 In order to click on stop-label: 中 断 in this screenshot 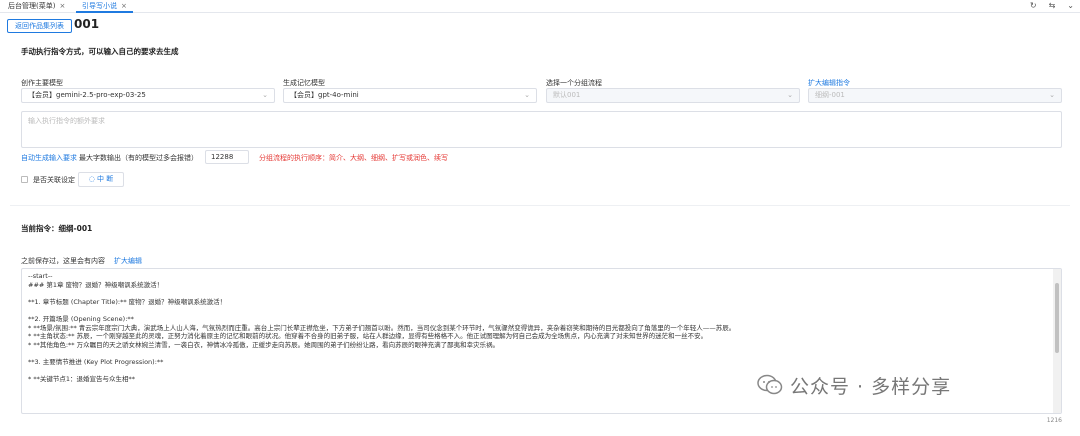, I will do `click(105, 179)`.